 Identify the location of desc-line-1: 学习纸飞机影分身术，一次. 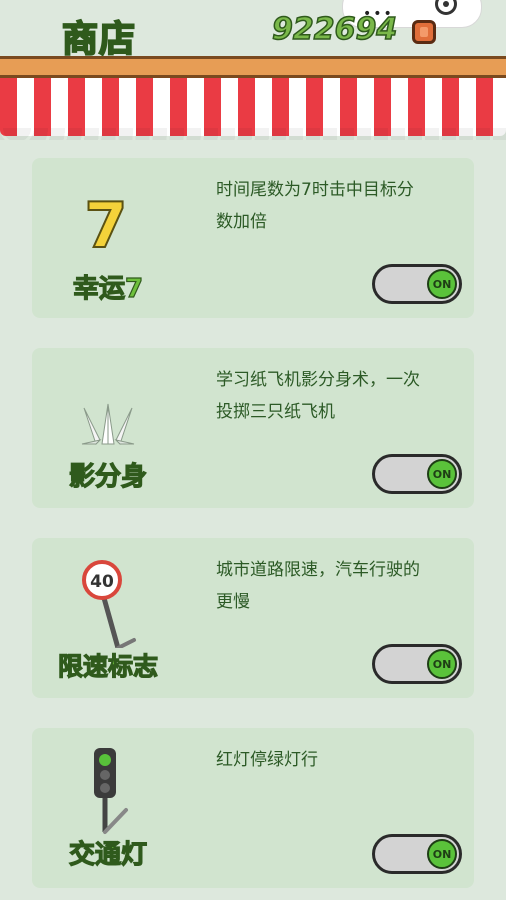
(318, 380).